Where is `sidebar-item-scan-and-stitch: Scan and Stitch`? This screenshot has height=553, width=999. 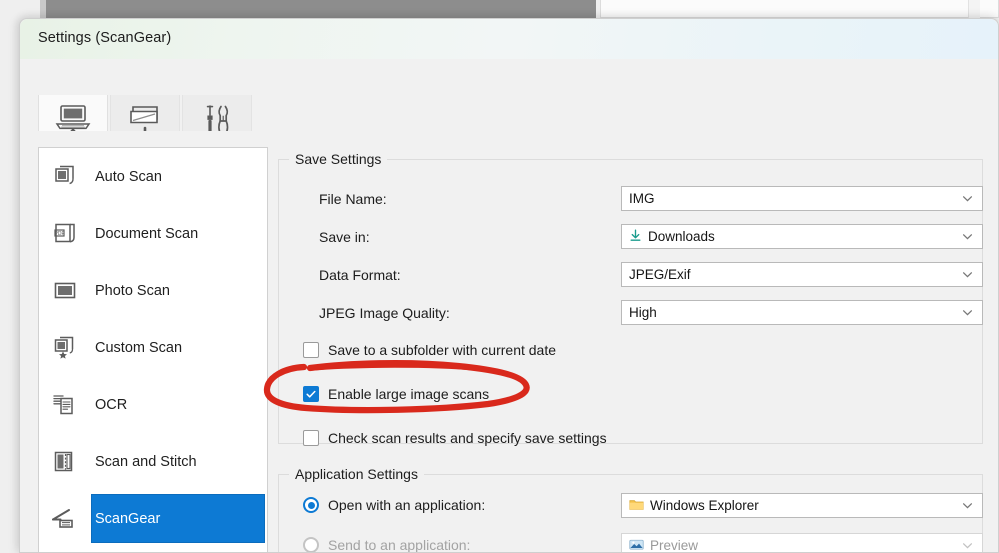
sidebar-item-scan-and-stitch: Scan and Stitch is located at coordinates (153, 461).